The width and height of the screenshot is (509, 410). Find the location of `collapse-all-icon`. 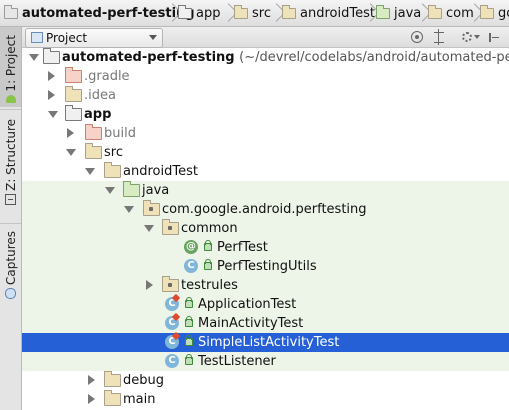

collapse-all-icon is located at coordinates (439, 36).